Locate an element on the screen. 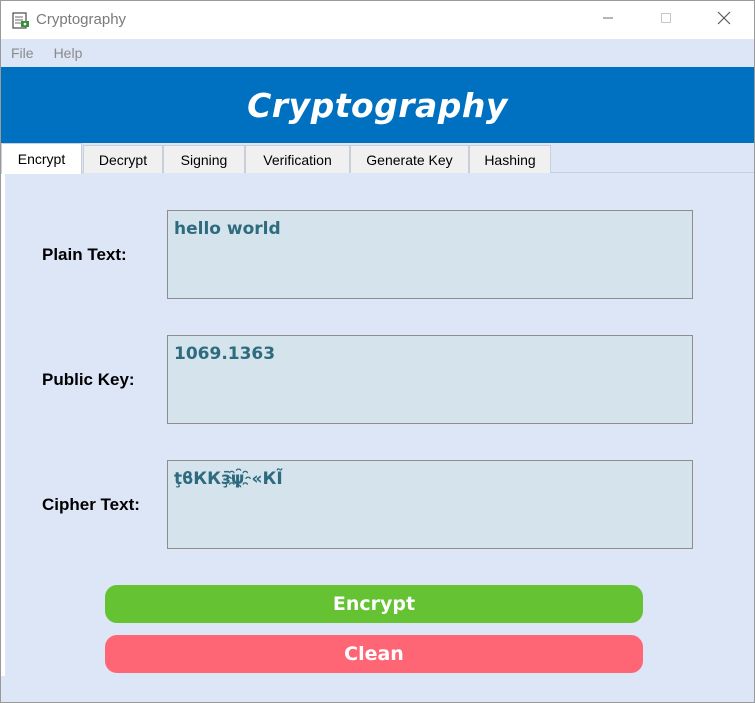 This screenshot has width=755, height=703. minimize-button is located at coordinates (608, 20).